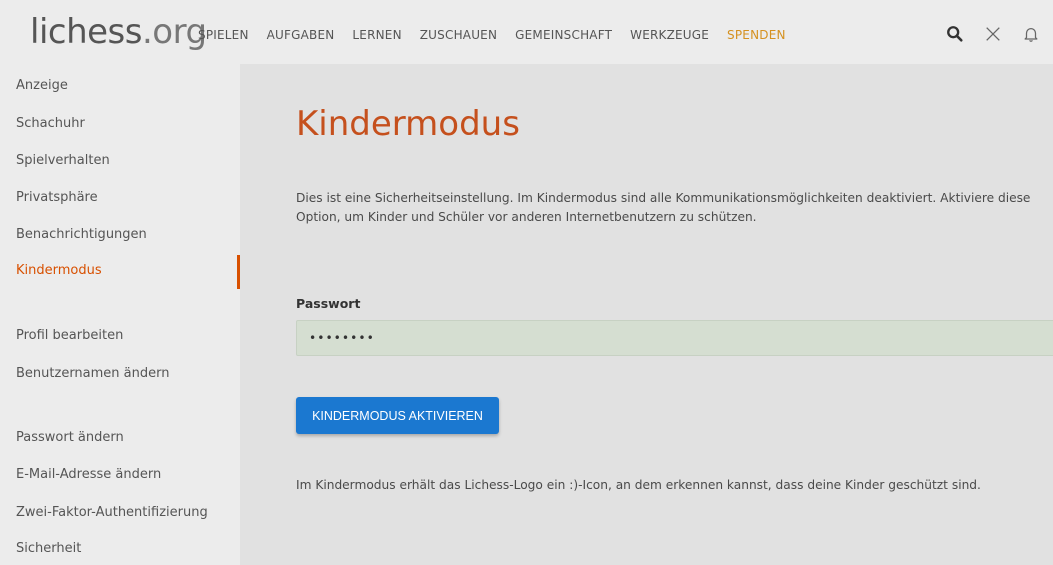  Describe the element at coordinates (301, 35) in the screenshot. I see `nav-puzzles: AUFGABEN` at that location.